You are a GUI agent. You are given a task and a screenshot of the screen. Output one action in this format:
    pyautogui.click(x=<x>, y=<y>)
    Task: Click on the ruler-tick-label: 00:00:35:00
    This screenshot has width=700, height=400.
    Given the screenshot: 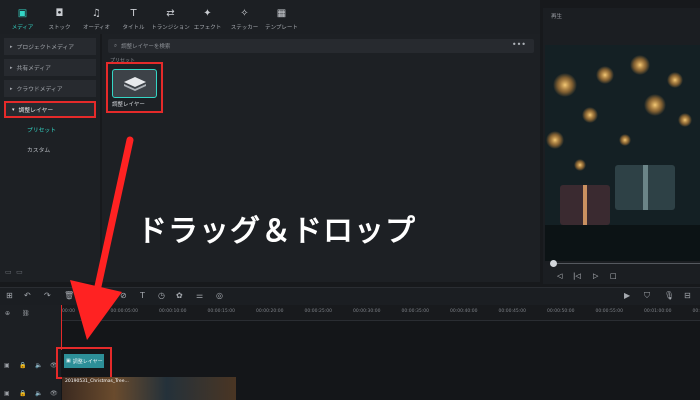 What is the action you would take?
    pyautogui.click(x=415, y=311)
    